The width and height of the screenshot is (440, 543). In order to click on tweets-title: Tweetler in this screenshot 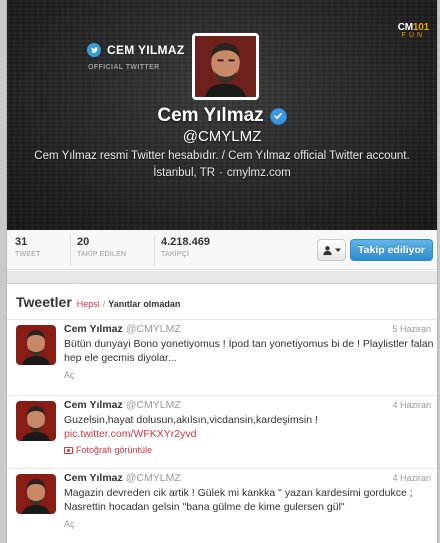, I will do `click(44, 302)`.